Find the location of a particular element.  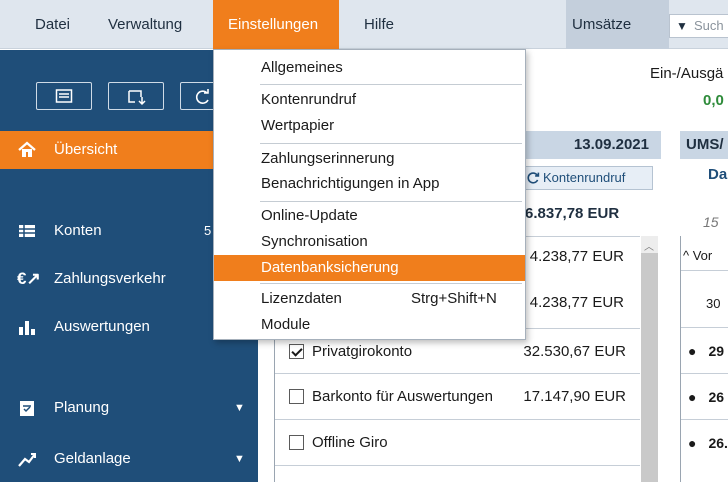

account-row-barkonto: Barkonto für Auswertungen 17.147,90 EUR is located at coordinates (457, 397).